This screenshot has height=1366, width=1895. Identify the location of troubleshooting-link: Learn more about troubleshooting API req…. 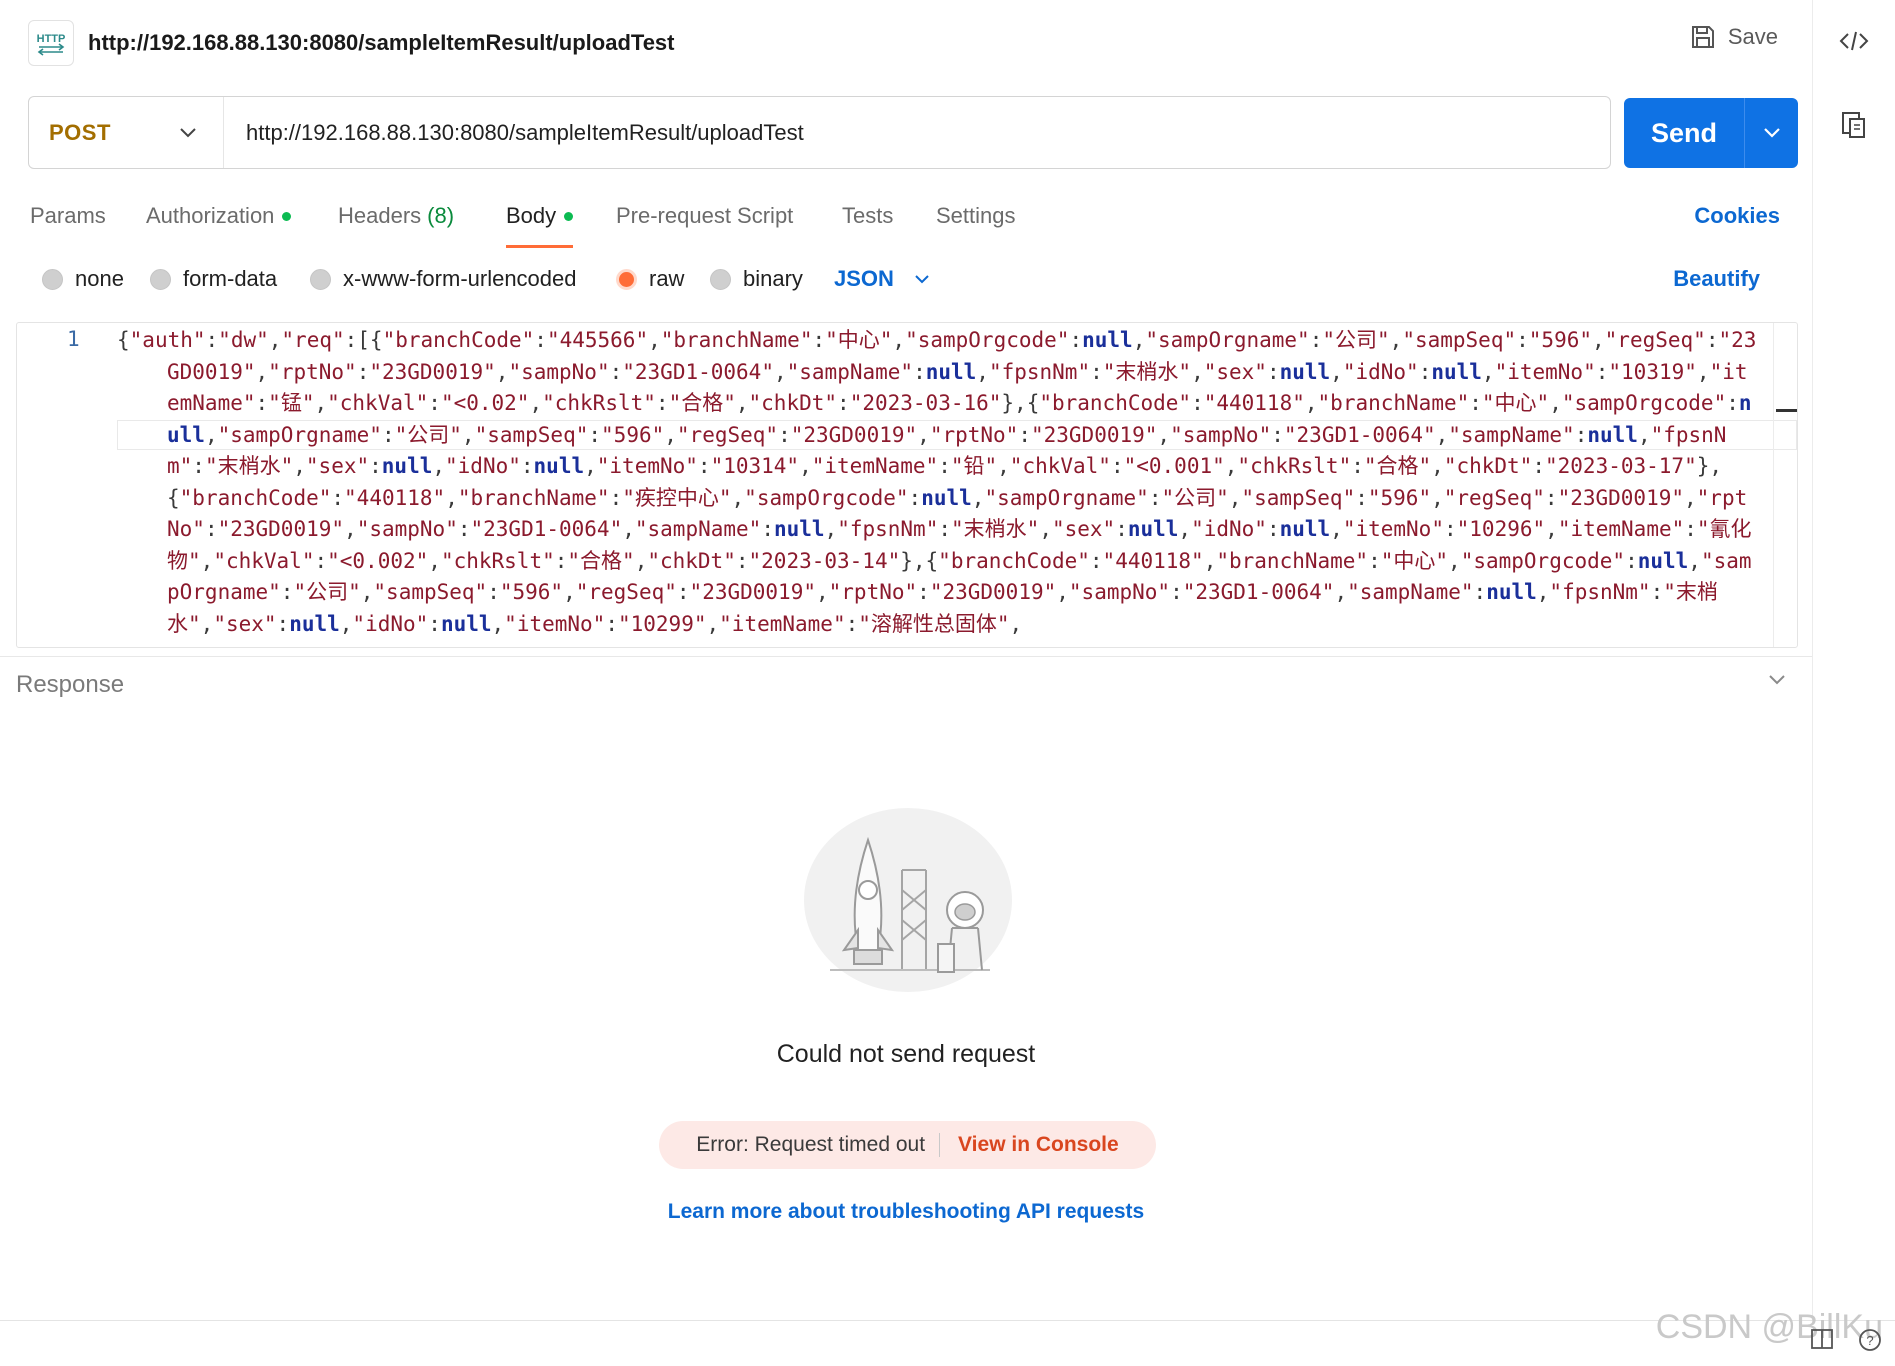
(906, 1212).